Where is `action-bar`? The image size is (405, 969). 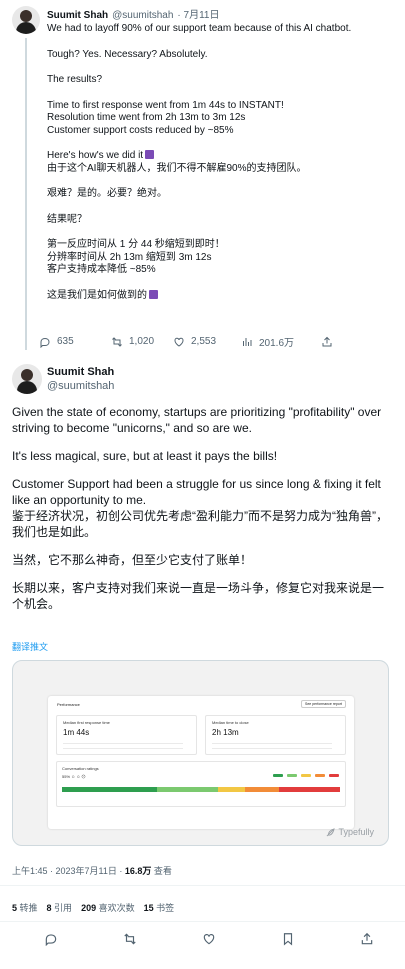 action-bar is located at coordinates (209, 939).